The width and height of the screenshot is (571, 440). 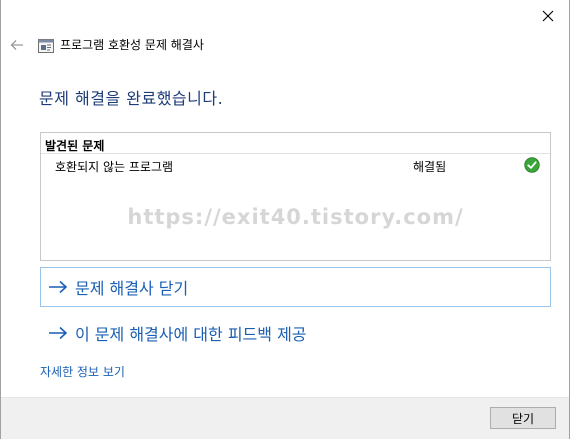 What do you see at coordinates (132, 288) in the screenshot?
I see `close-troubleshooter-label: 문제 해결사 닫기` at bounding box center [132, 288].